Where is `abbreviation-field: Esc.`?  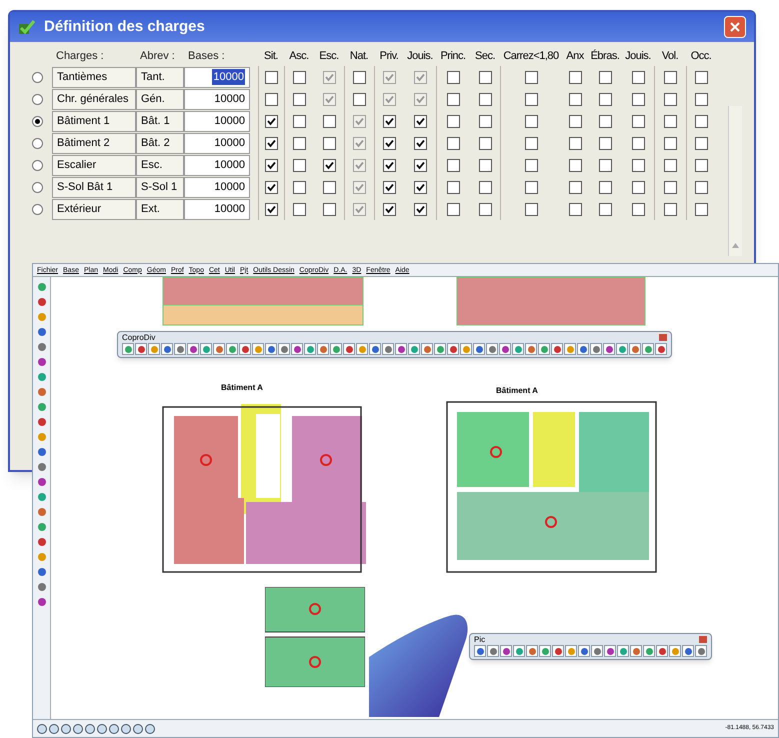
abbreviation-field: Esc. is located at coordinates (160, 165).